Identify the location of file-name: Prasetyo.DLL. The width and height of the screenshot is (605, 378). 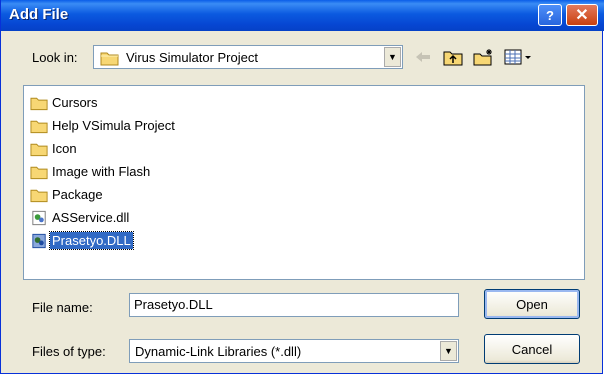
(91, 240).